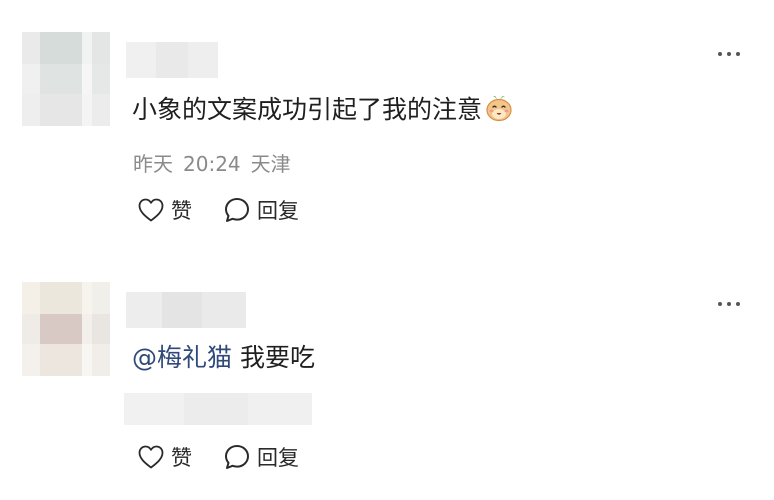 This screenshot has height=500, width=774. I want to click on comment-meta-redacted, so click(218, 409).